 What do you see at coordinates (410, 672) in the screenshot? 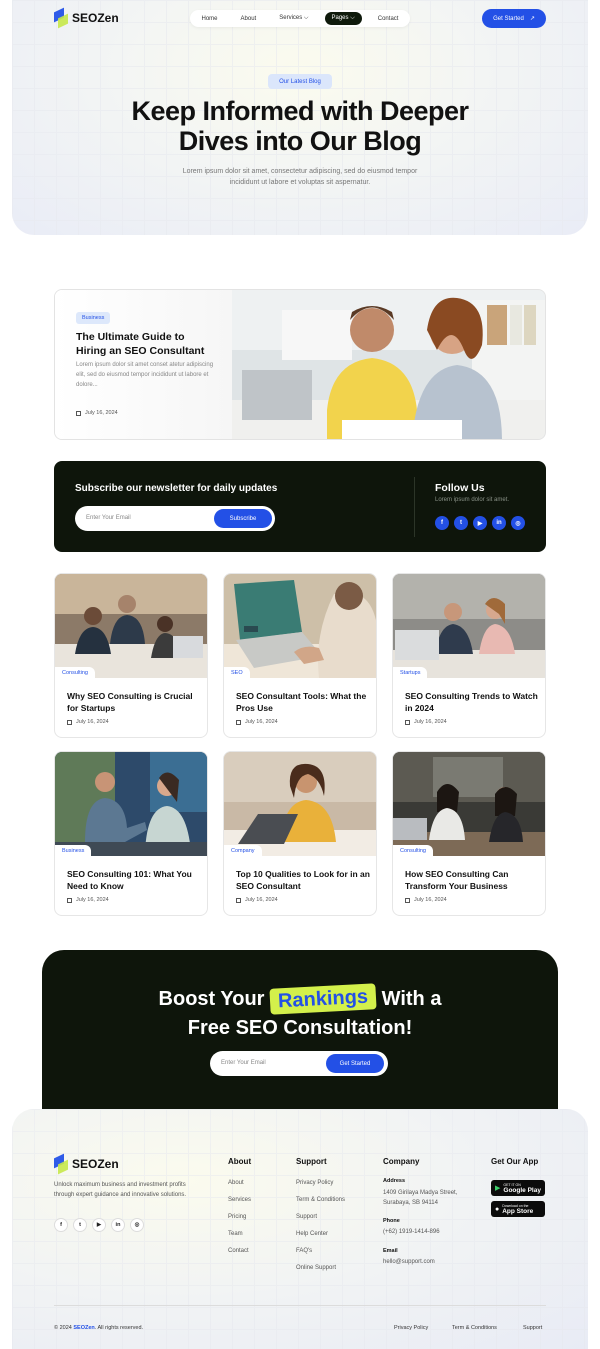
I see `blog-card-category: Startups` at bounding box center [410, 672].